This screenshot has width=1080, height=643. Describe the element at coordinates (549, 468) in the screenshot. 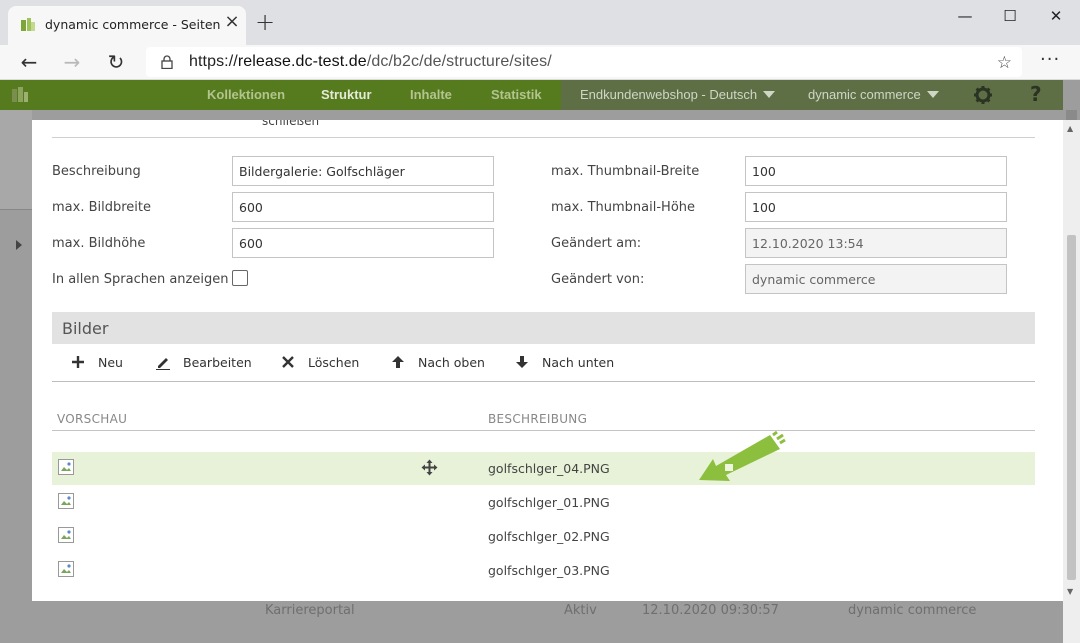

I see `row-description: golfschlger_04.PNG` at that location.